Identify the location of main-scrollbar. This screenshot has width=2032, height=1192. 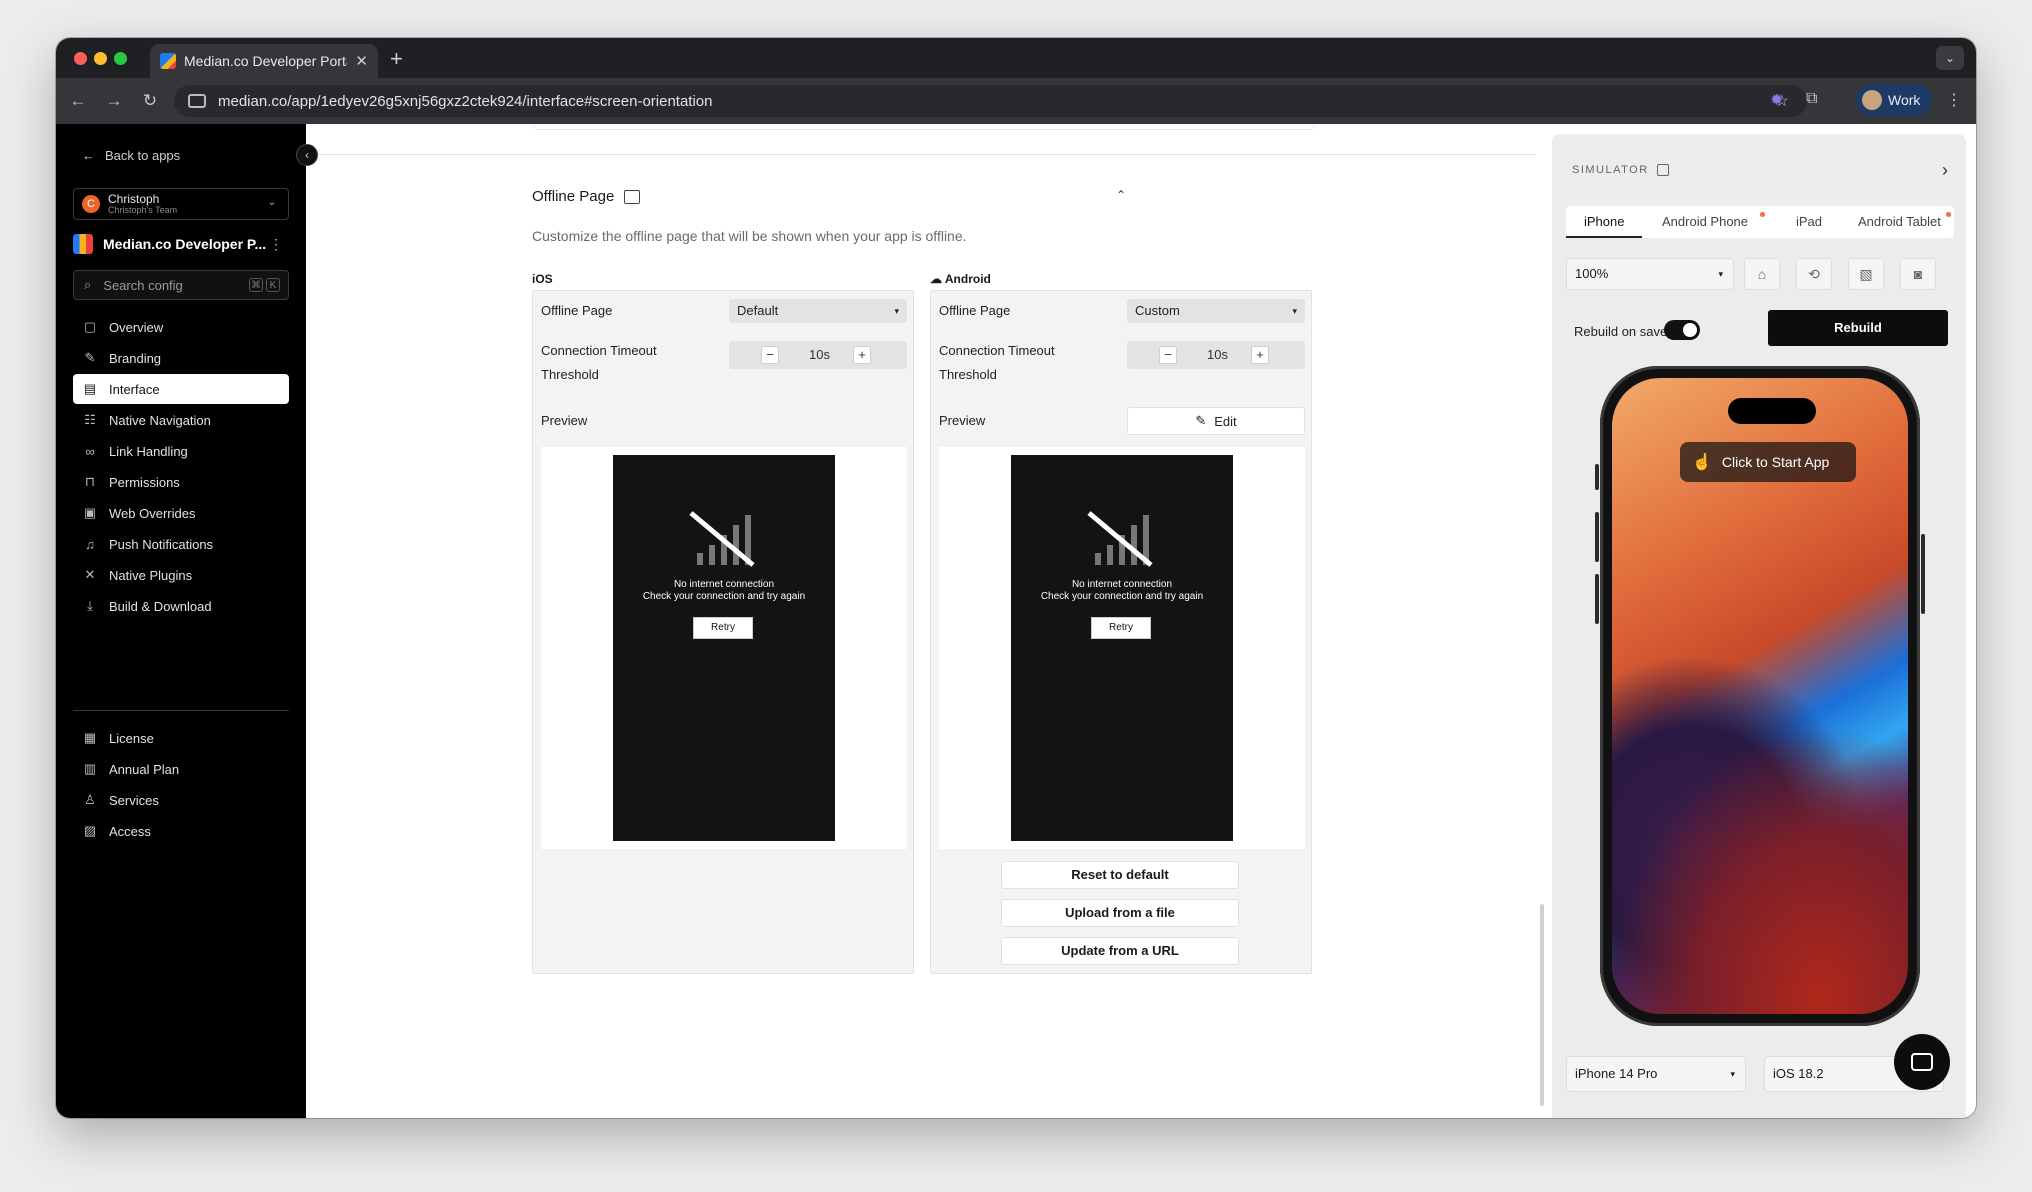
(1542, 1005).